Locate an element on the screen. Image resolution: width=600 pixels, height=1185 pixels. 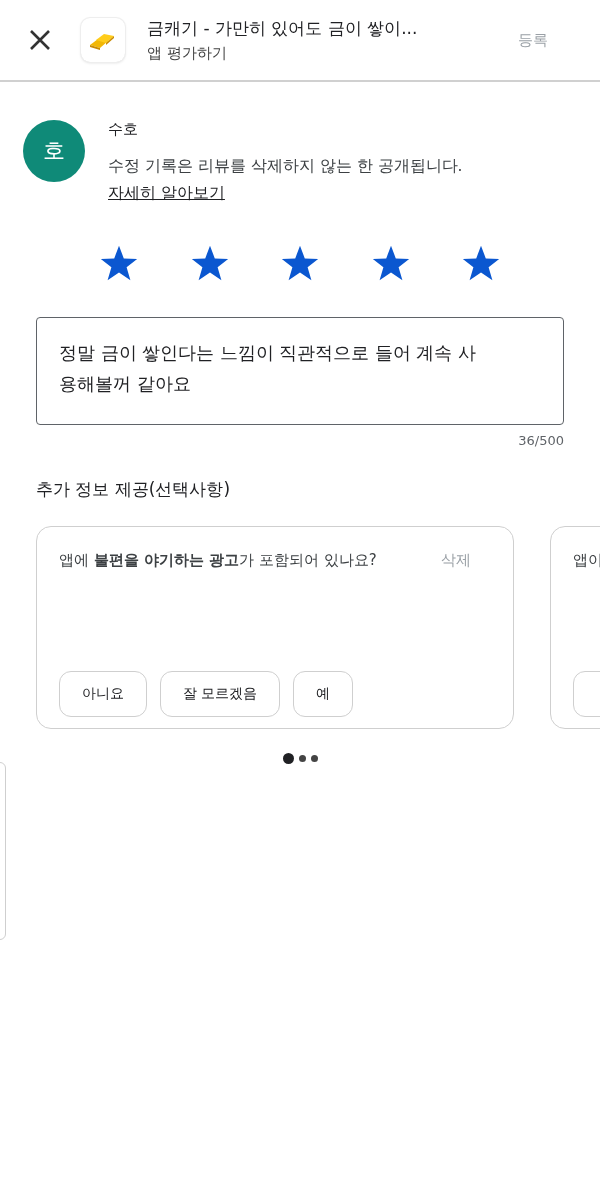
answer-chip: 예 is located at coordinates (323, 694).